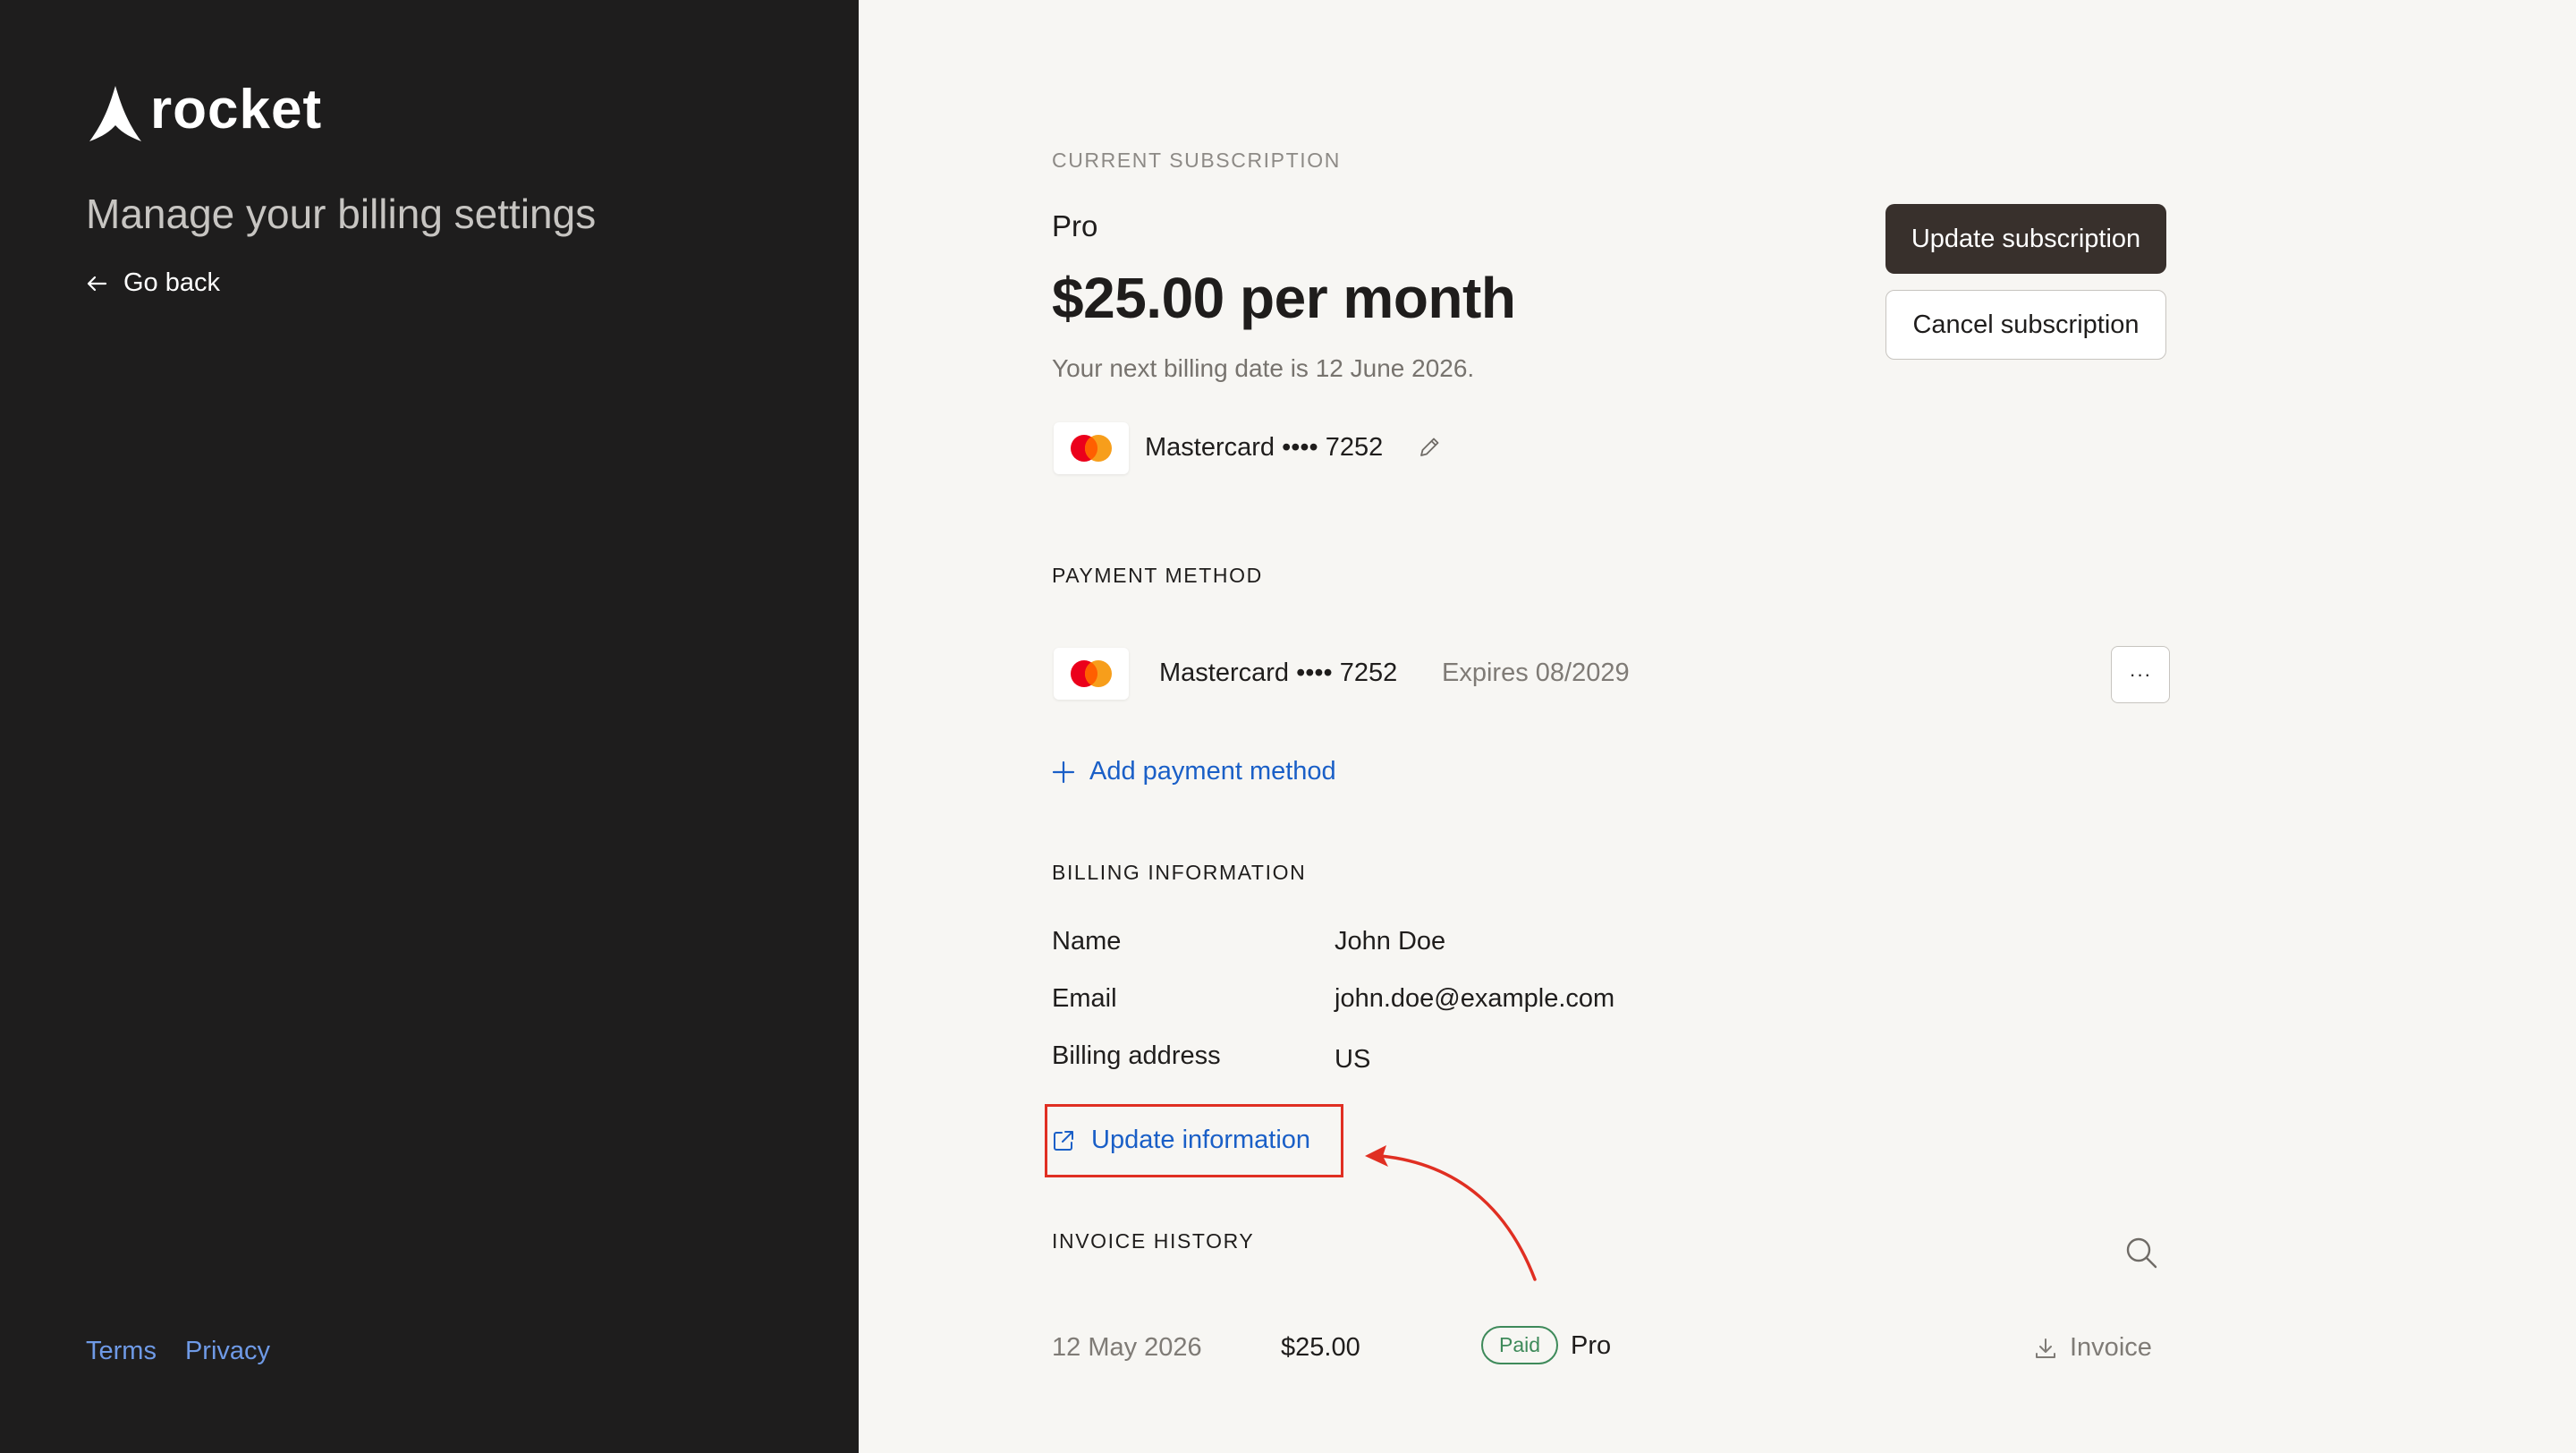  I want to click on annotation-arrow, so click(1451, 1213).